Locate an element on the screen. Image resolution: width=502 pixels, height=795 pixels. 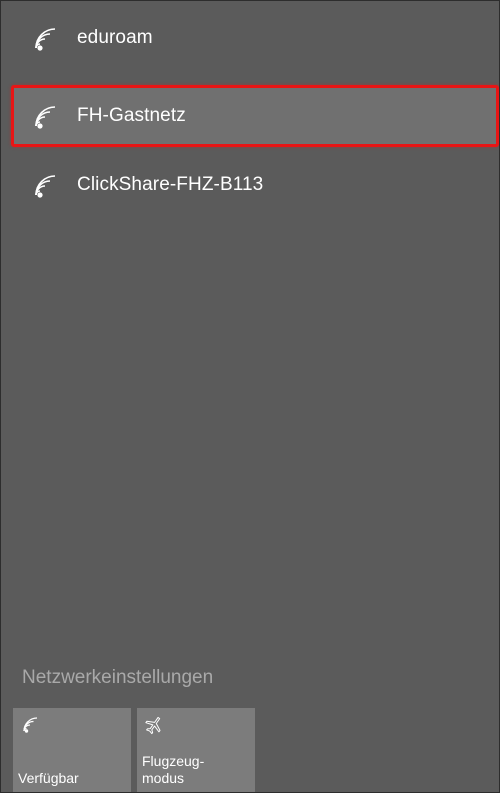
network-name: eduroam is located at coordinates (115, 37).